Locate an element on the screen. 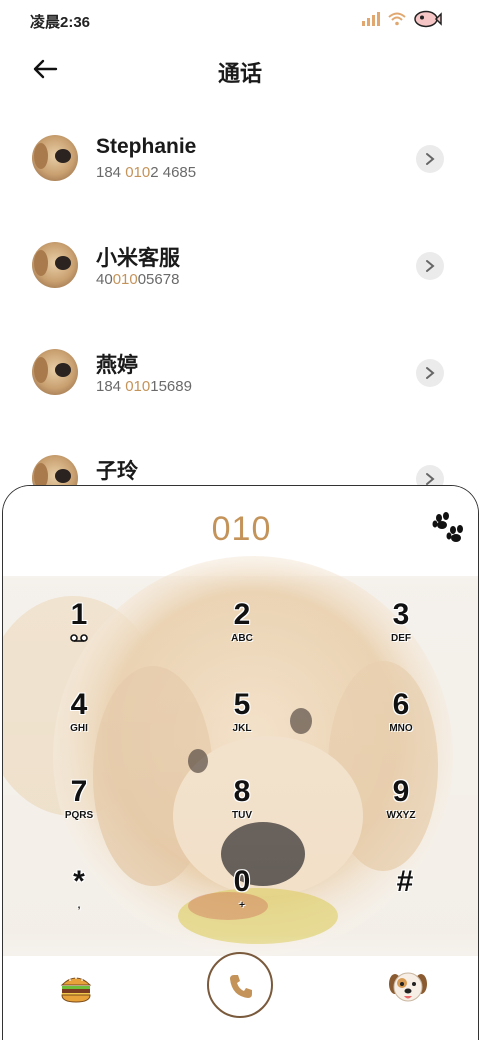  key-7: 7 PQRS is located at coordinates (79, 806).